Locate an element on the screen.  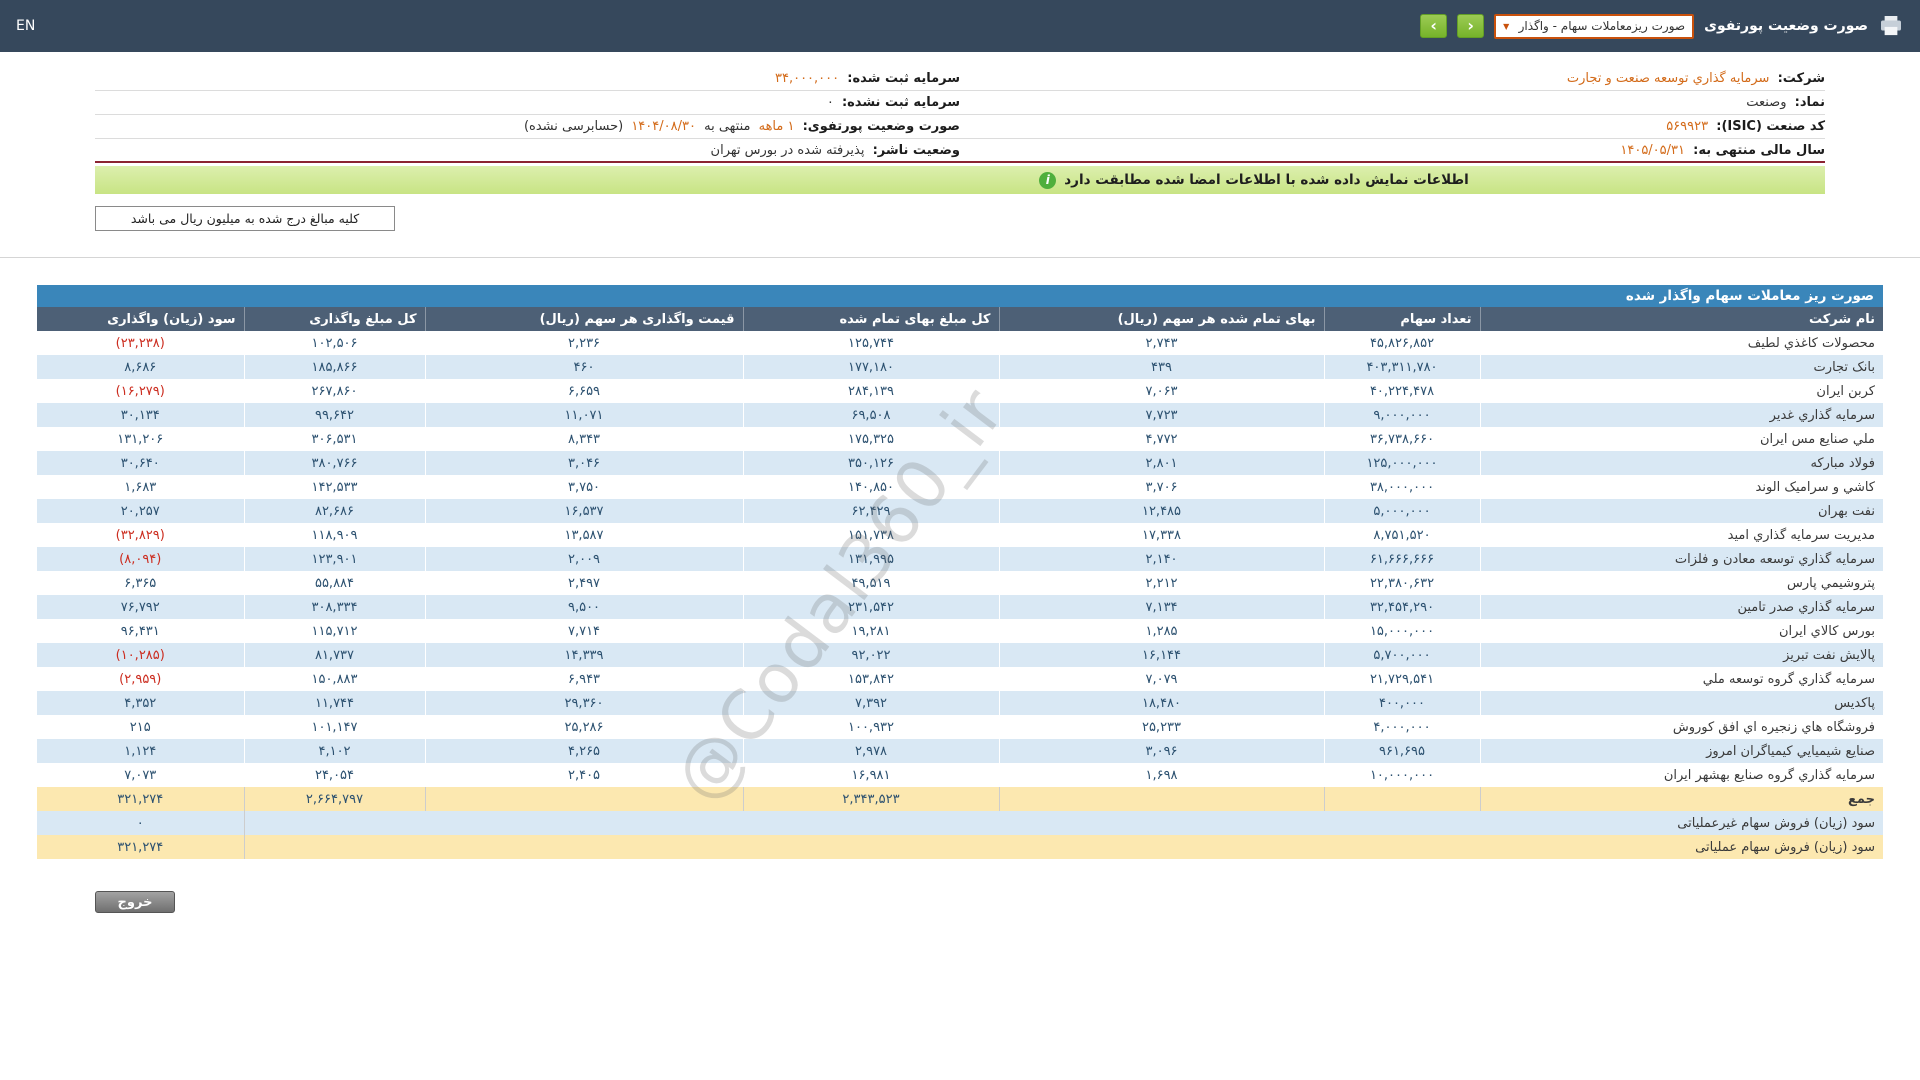
transfer-price-per-share-cell: ۱۱,۰۷۱ is located at coordinates (584, 415).